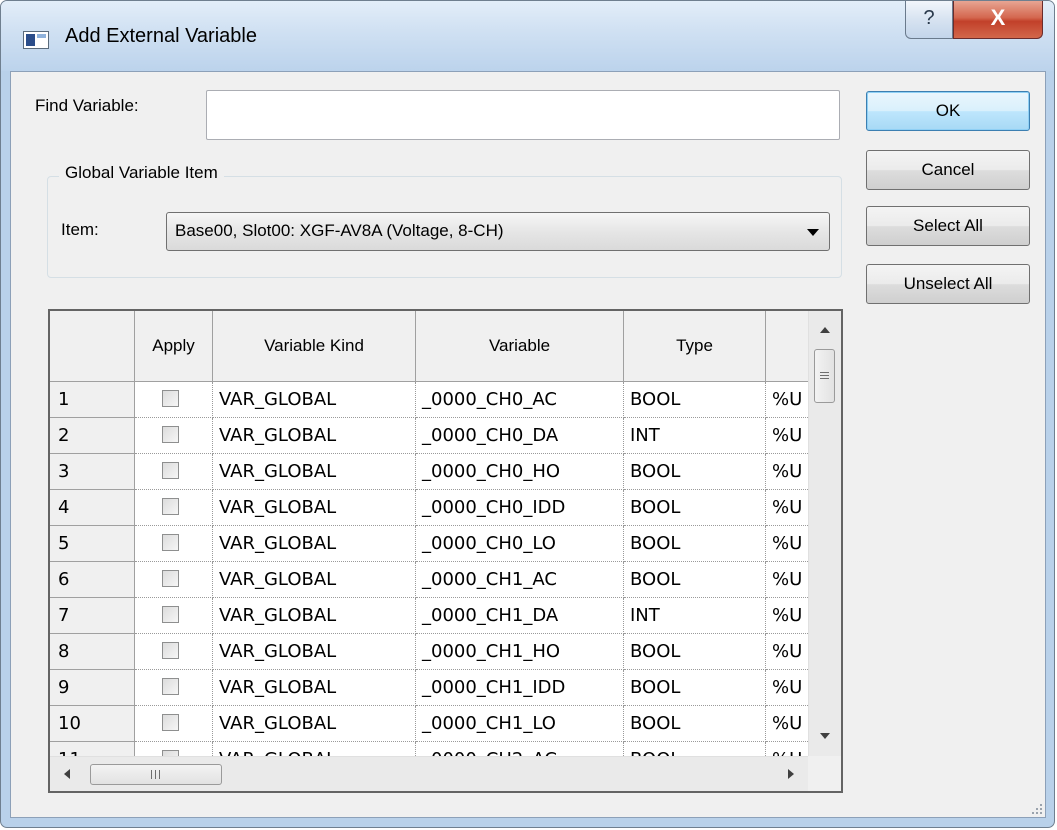 Image resolution: width=1057 pixels, height=830 pixels. Describe the element at coordinates (520, 436) in the screenshot. I see `variable-cell: _0000_CH0_DA` at that location.